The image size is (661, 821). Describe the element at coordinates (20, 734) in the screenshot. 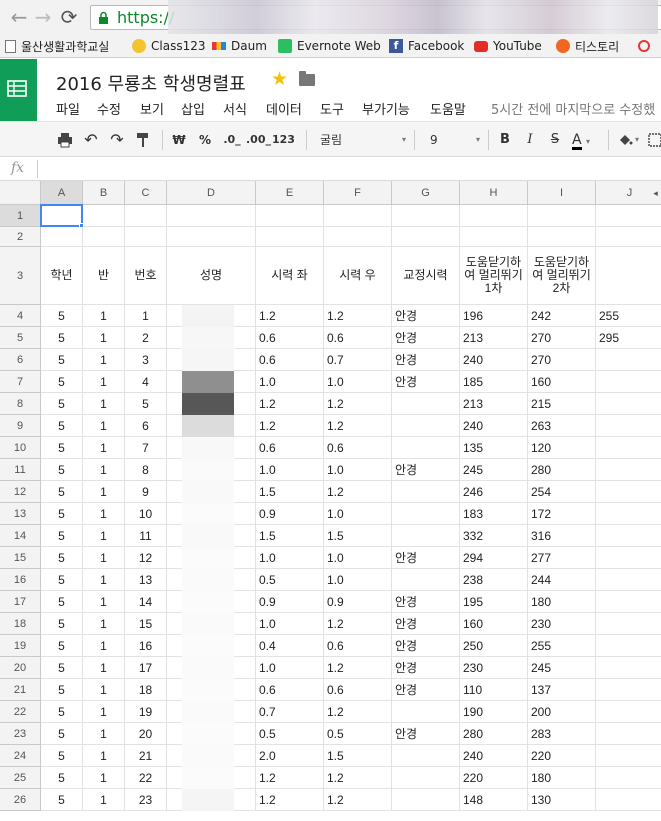

I see `row-header: 23` at that location.